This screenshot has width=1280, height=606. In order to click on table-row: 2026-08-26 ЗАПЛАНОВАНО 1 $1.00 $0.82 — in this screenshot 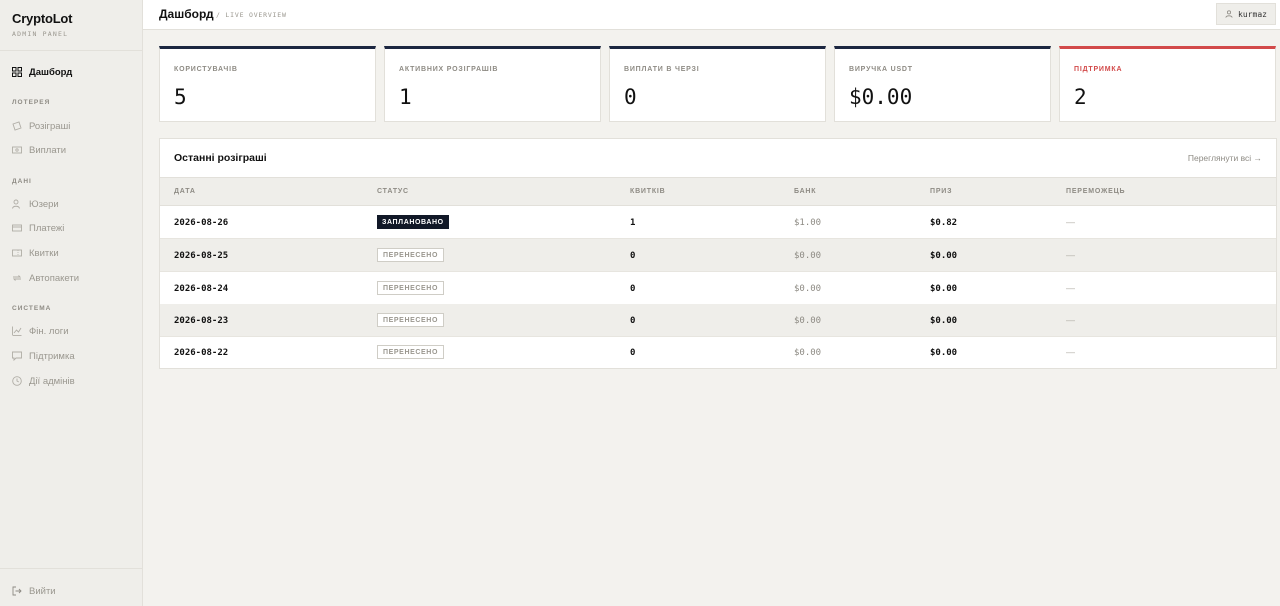, I will do `click(718, 222)`.